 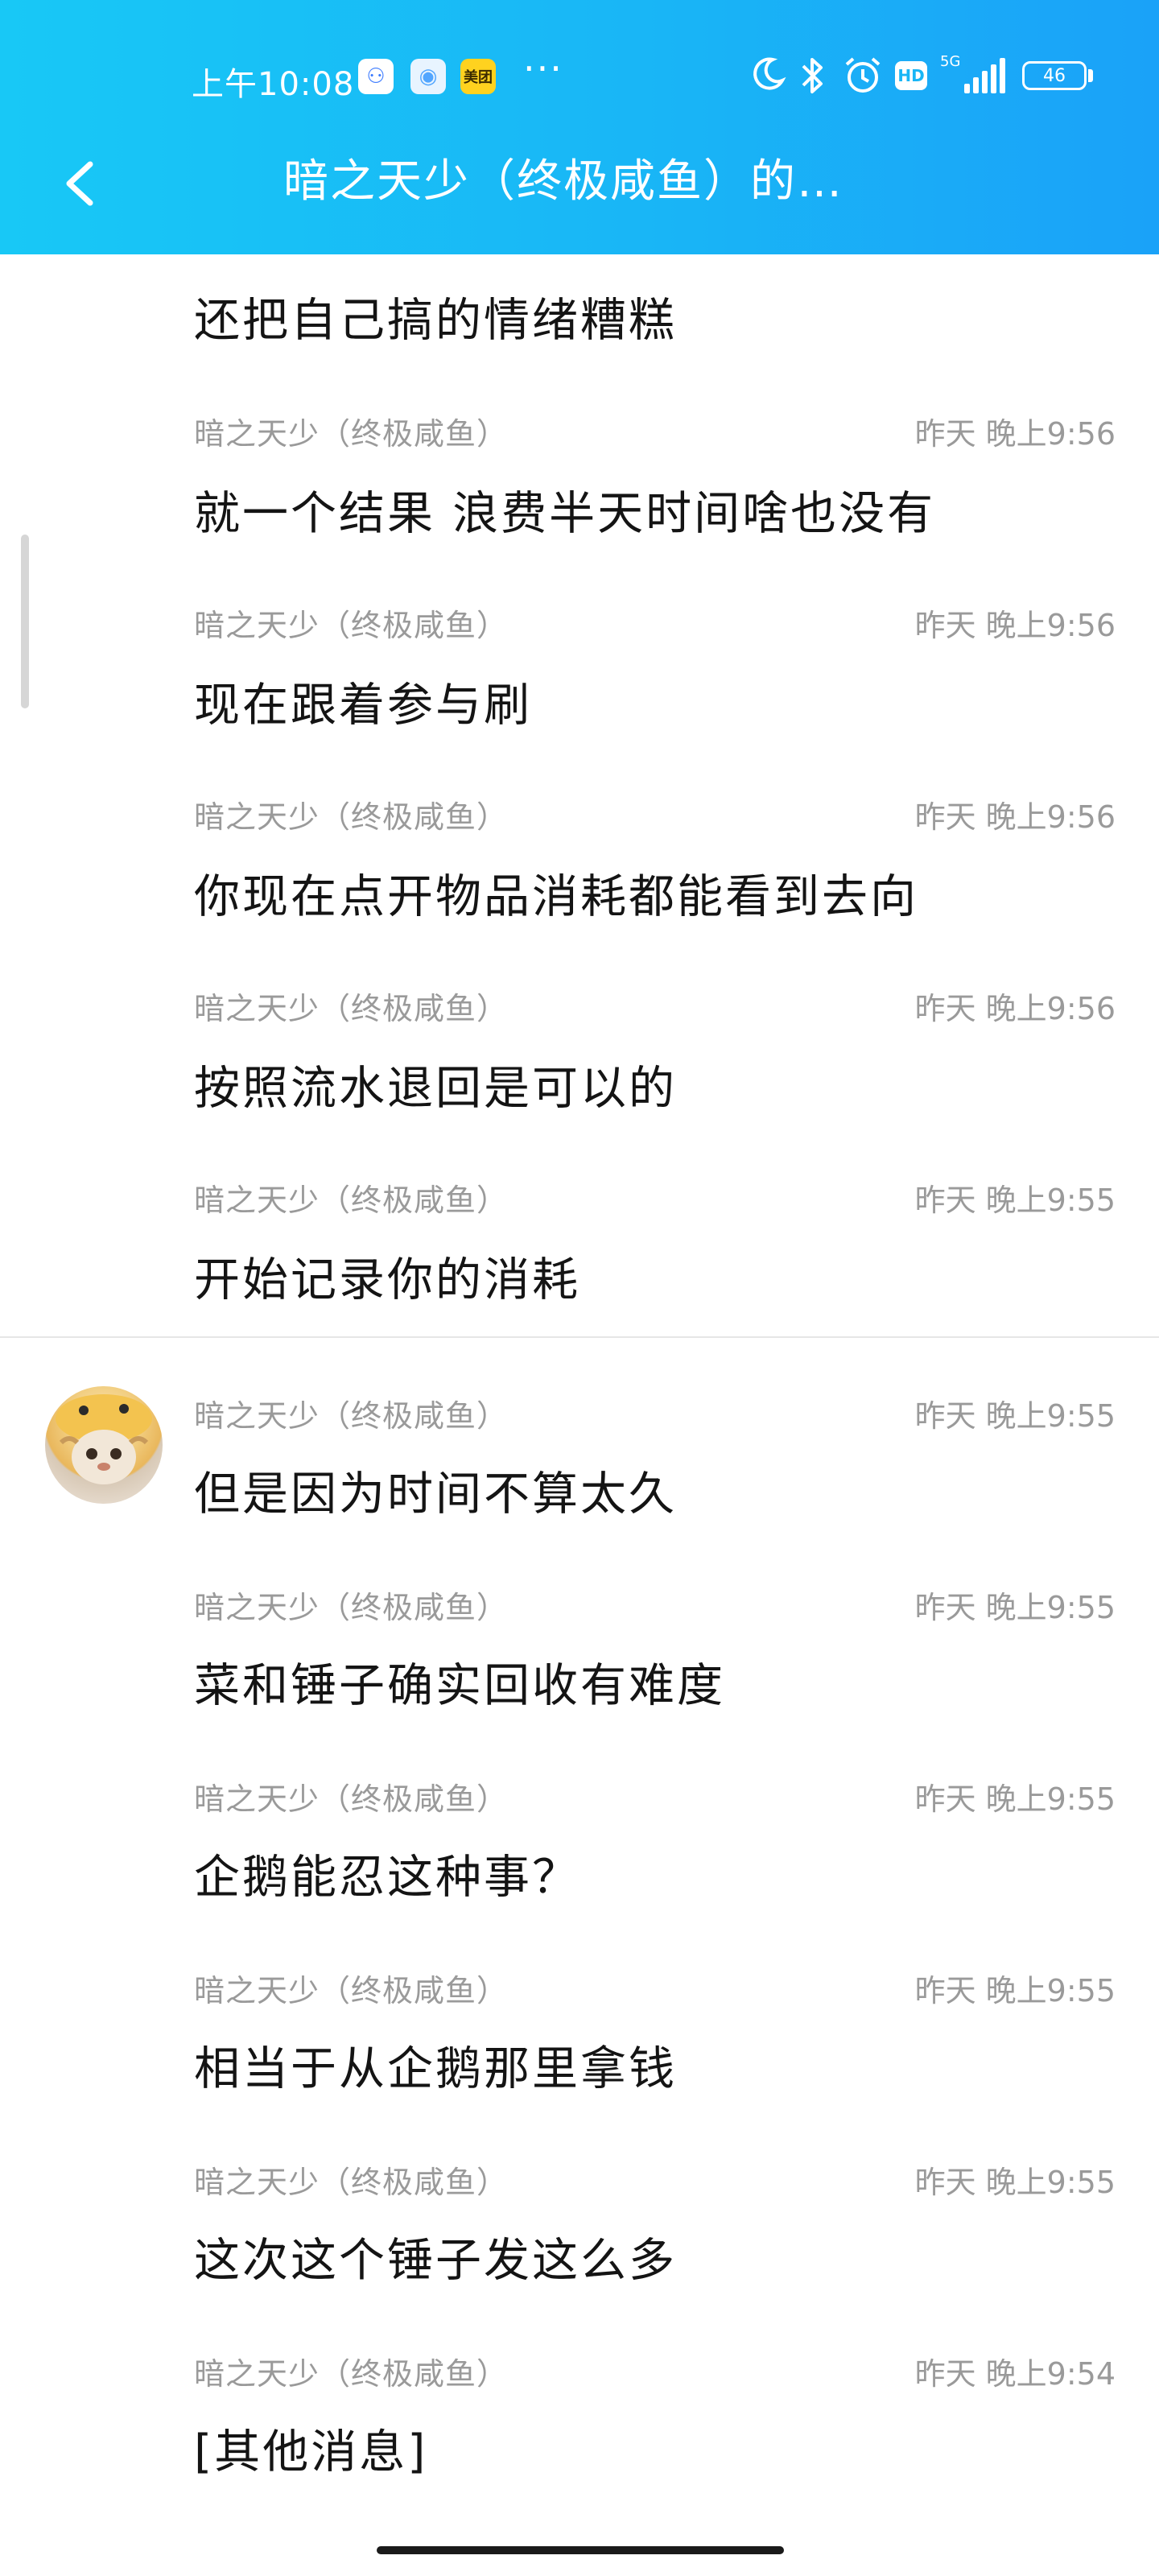 I want to click on message-group-divider, so click(x=579, y=1337).